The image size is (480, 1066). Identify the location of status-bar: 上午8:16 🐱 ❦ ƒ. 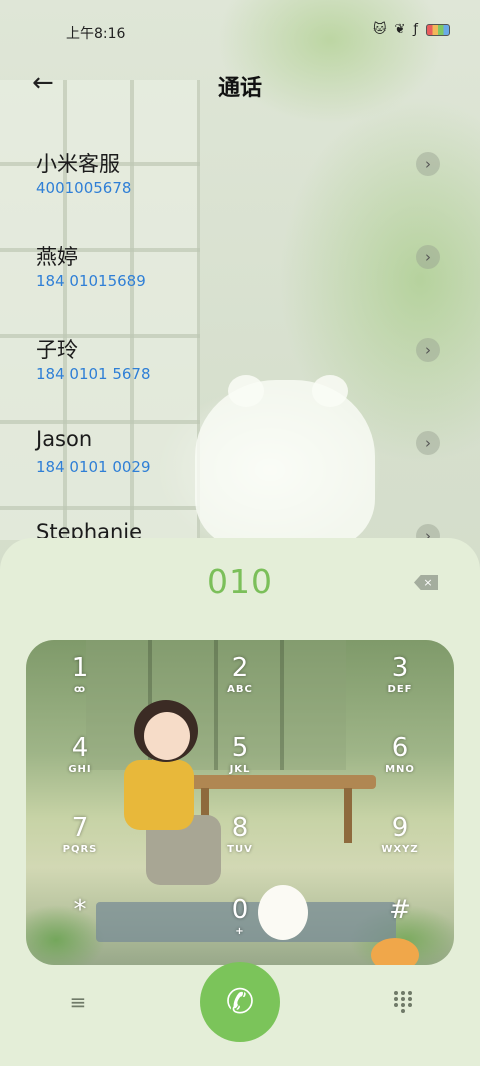
(240, 31).